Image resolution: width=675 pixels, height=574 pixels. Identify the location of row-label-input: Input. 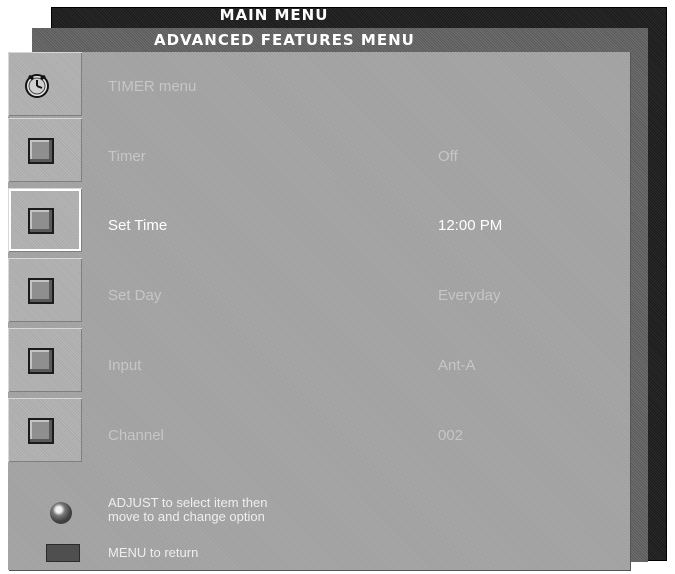
(125, 365).